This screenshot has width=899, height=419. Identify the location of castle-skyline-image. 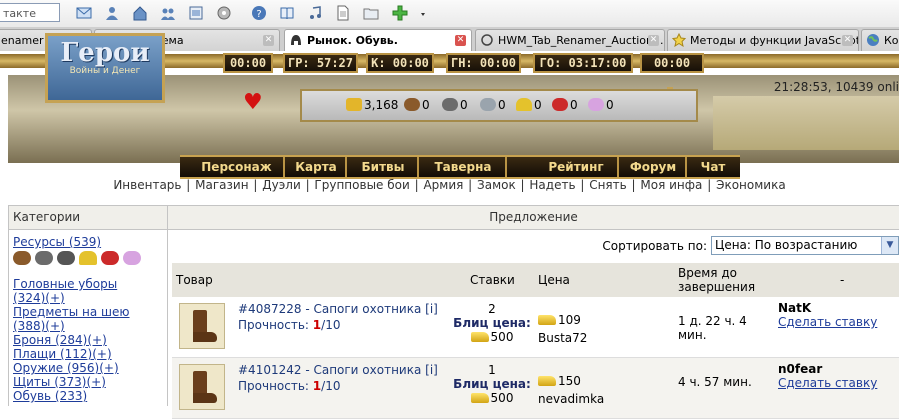
(806, 123).